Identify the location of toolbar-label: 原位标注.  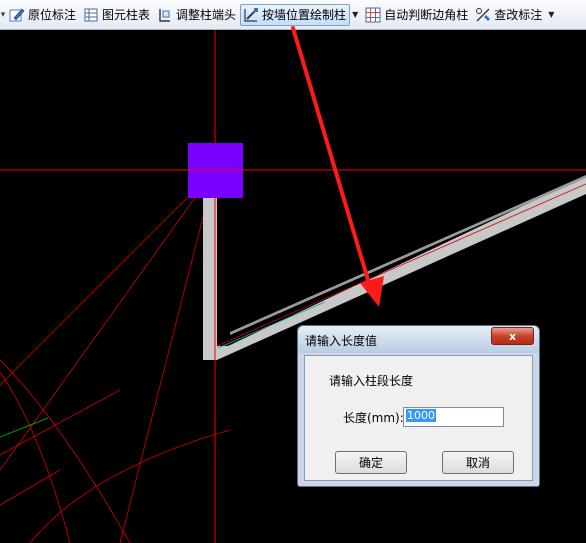
(52, 15).